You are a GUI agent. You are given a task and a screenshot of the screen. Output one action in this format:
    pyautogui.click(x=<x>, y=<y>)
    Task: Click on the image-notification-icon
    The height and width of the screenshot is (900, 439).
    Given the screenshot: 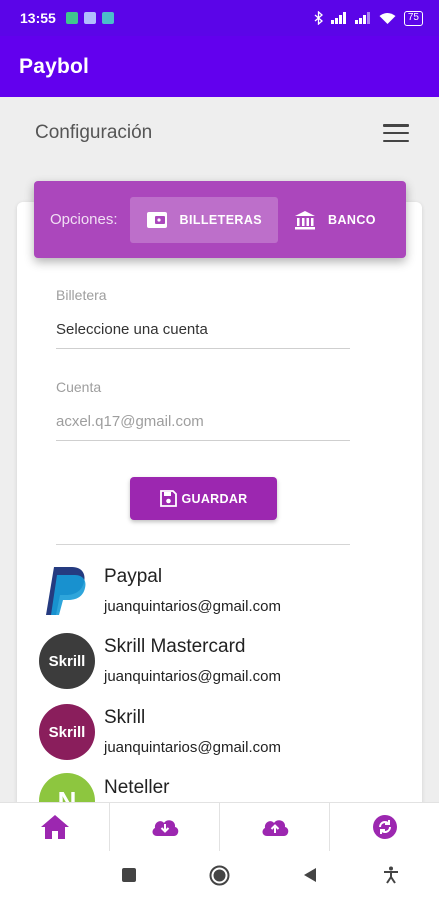 What is the action you would take?
    pyautogui.click(x=89, y=18)
    